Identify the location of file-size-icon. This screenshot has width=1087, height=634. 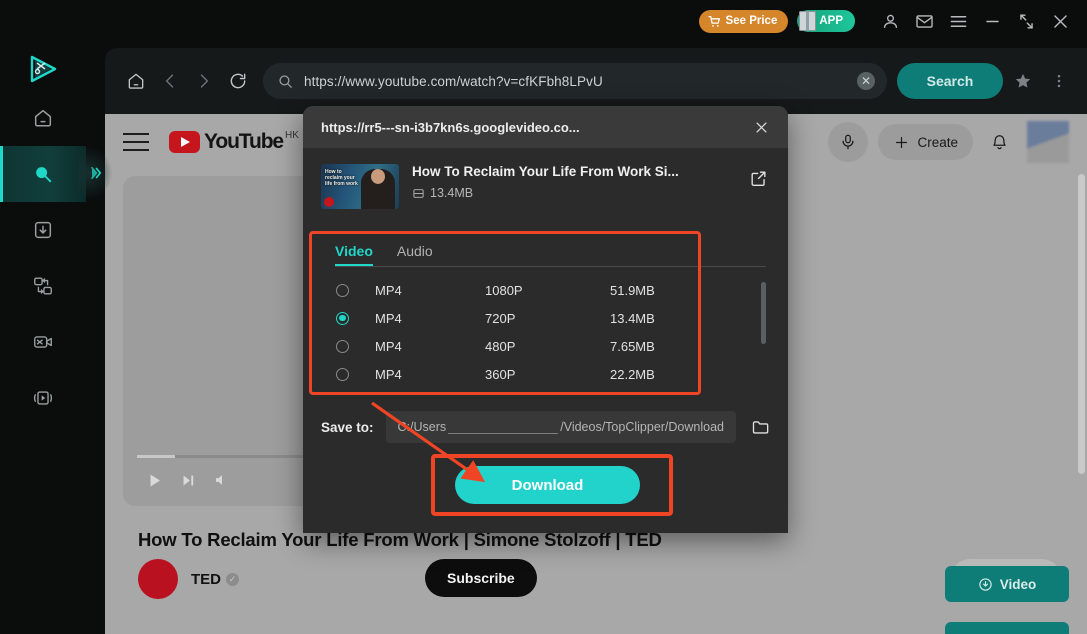
(418, 193).